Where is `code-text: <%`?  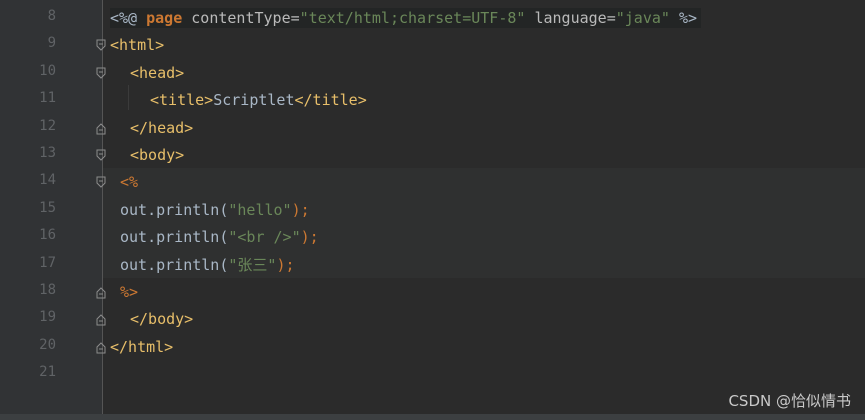 code-text: <% is located at coordinates (129, 182).